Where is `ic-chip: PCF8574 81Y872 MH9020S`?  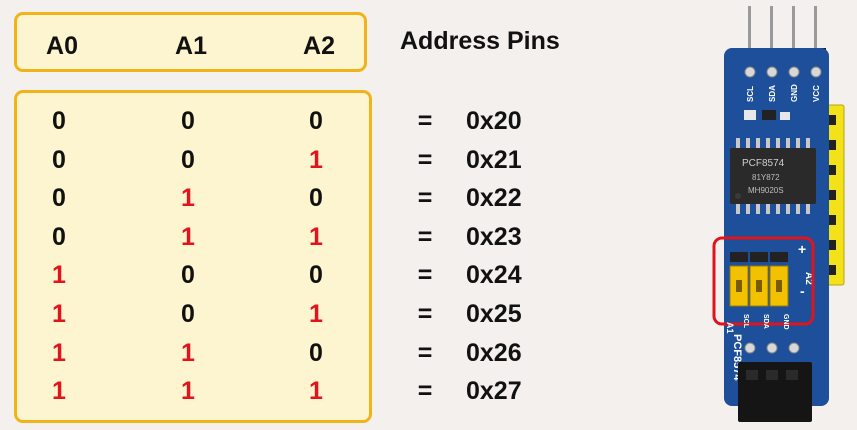
ic-chip: PCF8574 81Y872 MH9020S is located at coordinates (773, 176).